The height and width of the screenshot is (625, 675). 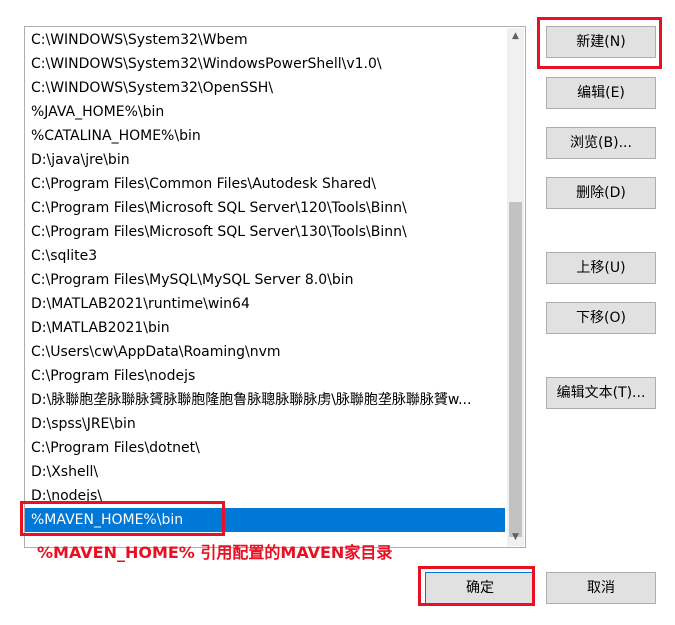 I want to click on path-list-item: D:\spss\JRE\bin, so click(x=265, y=424).